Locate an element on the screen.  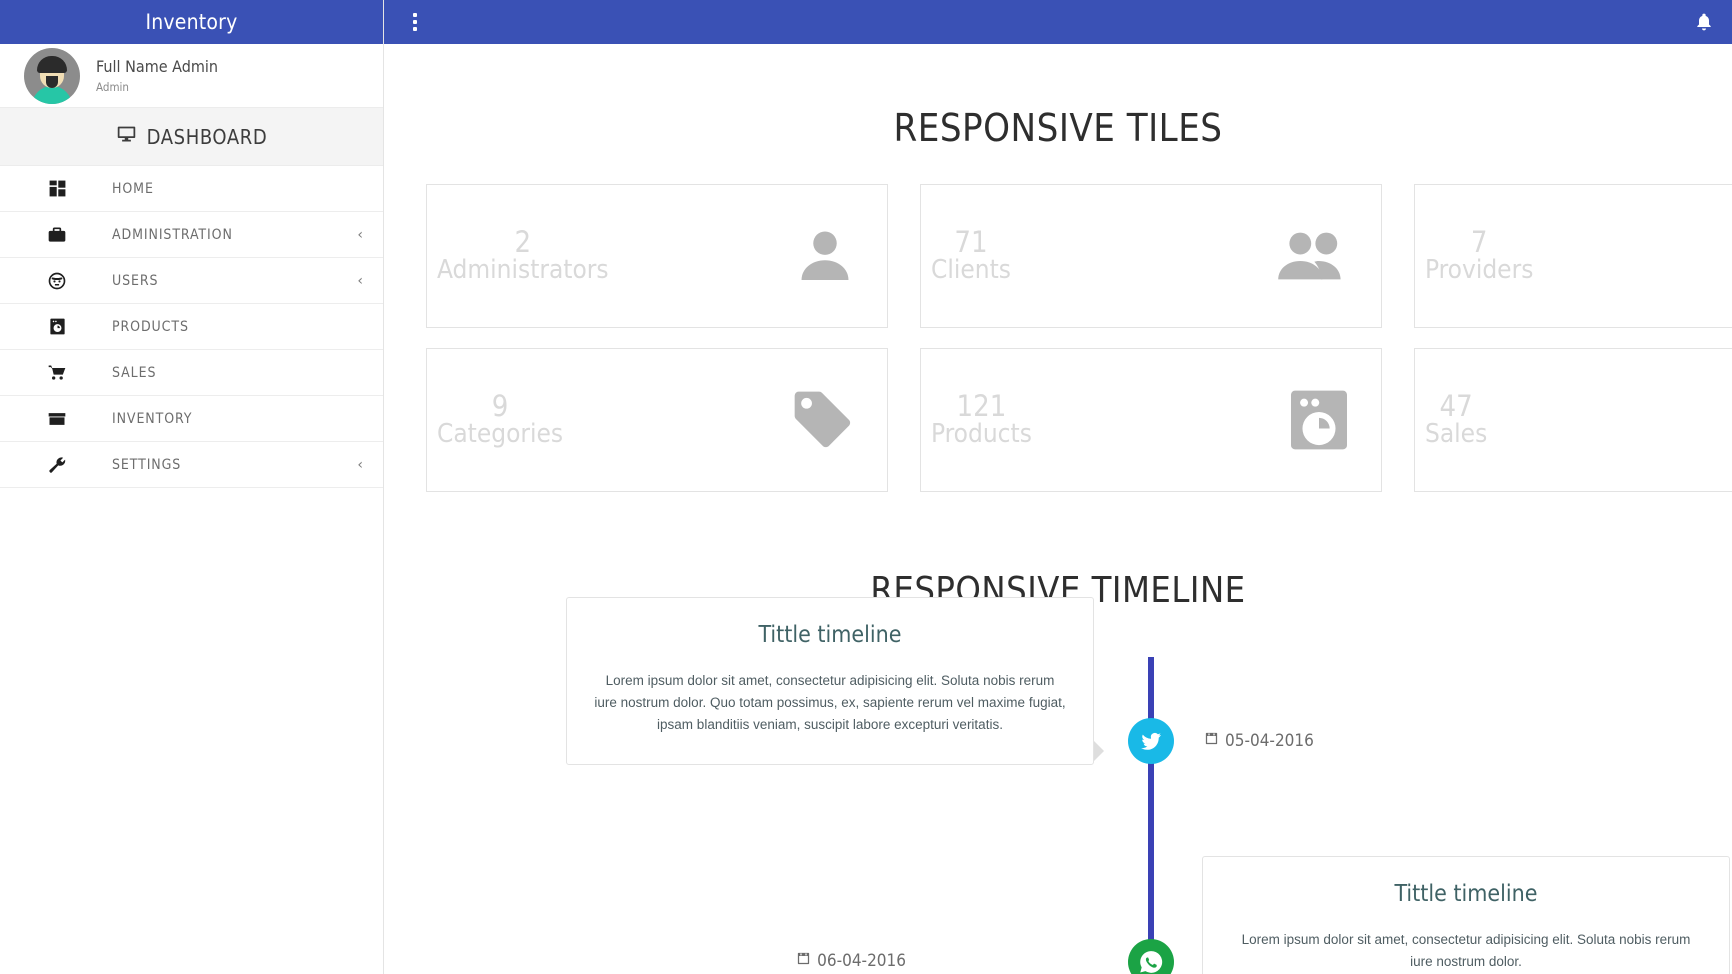
tile-products: 121 Products is located at coordinates (1151, 420).